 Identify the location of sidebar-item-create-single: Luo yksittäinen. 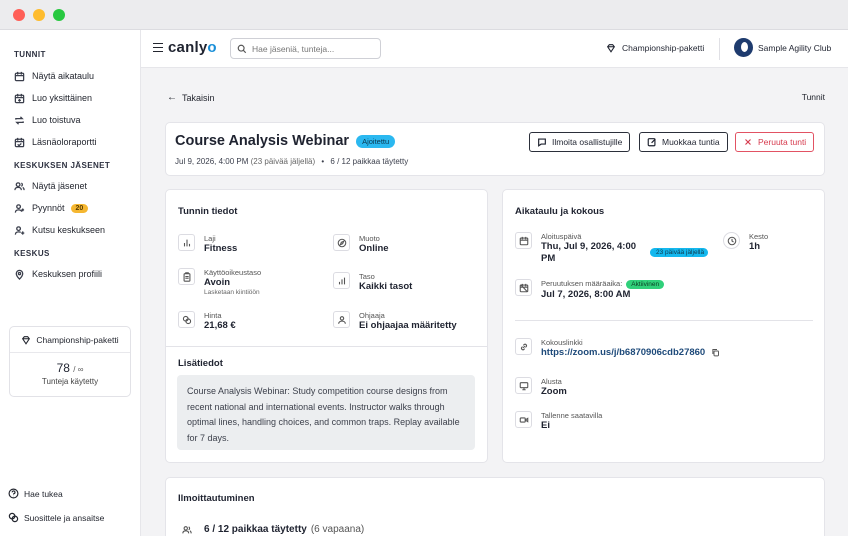
(53, 98).